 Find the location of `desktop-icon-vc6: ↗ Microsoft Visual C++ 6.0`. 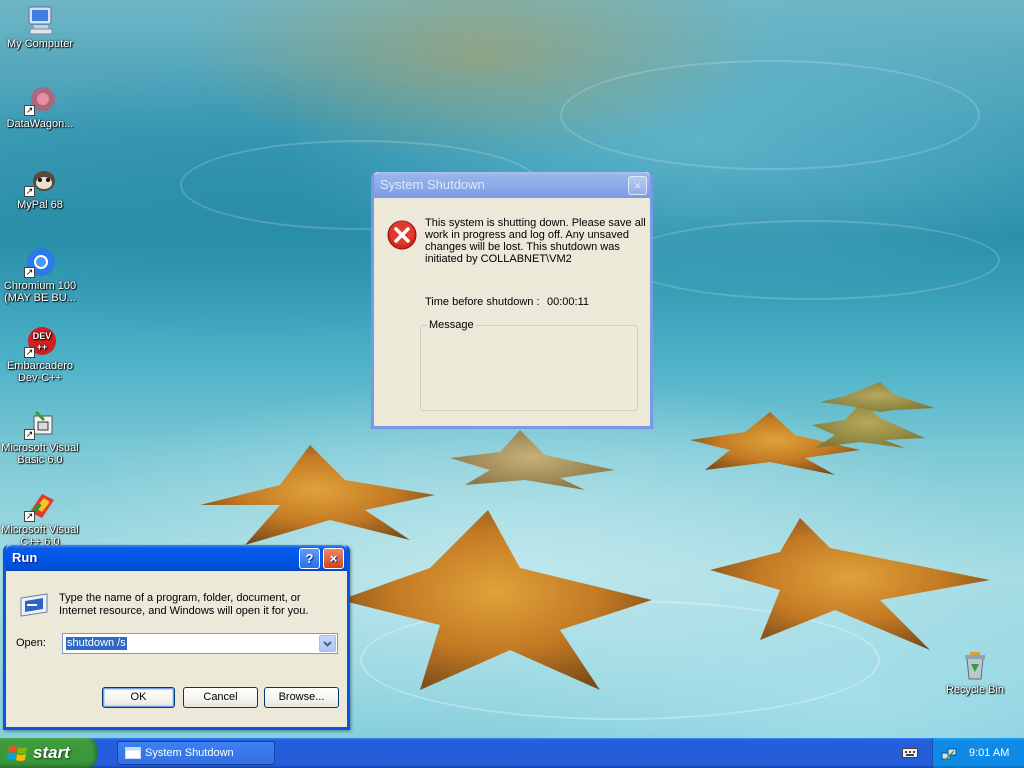

desktop-icon-vc6: ↗ Microsoft Visual C++ 6.0 is located at coordinates (40, 519).